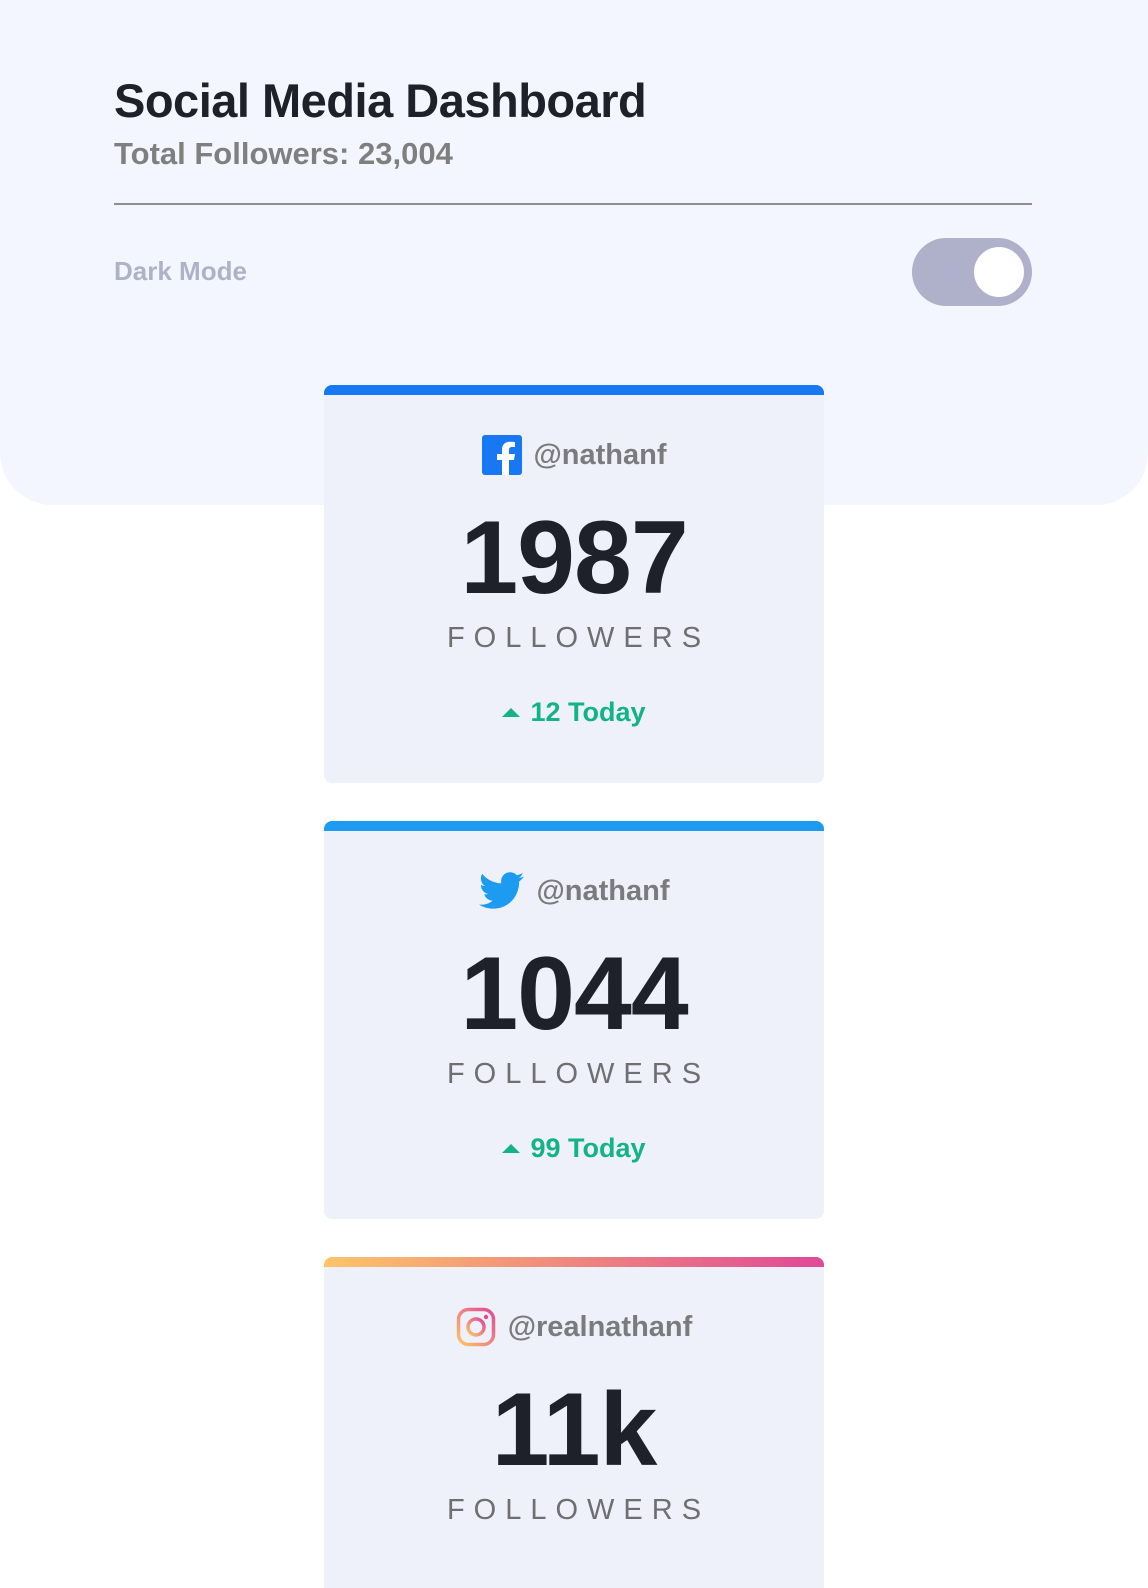  I want to click on page-title: Social Media Dashboard, so click(380, 100).